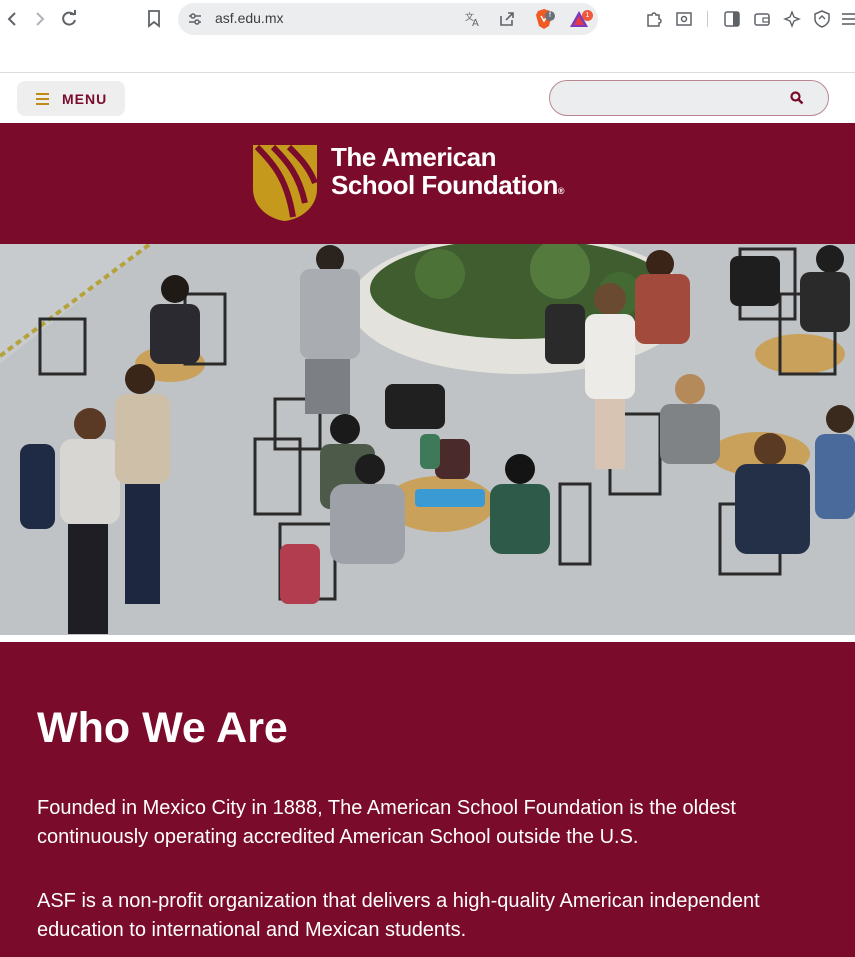 The width and height of the screenshot is (855, 957). I want to click on translate-icon: 文A, so click(473, 19).